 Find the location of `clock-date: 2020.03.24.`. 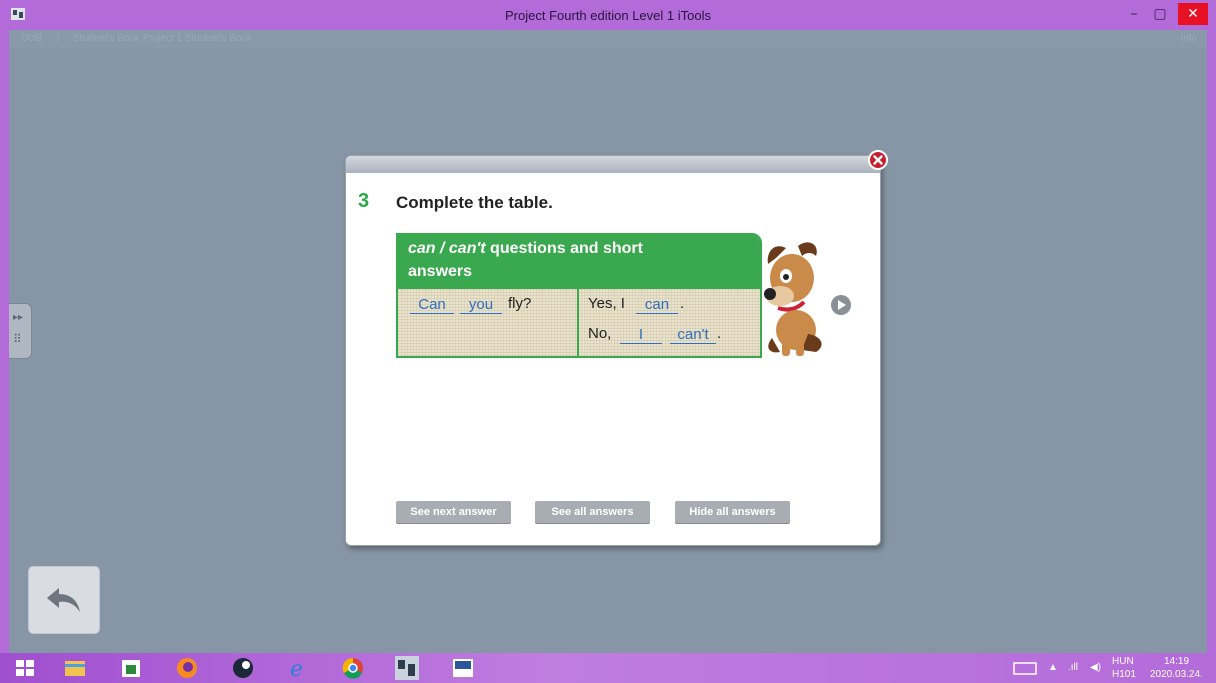

clock-date: 2020.03.24. is located at coordinates (1176, 674).